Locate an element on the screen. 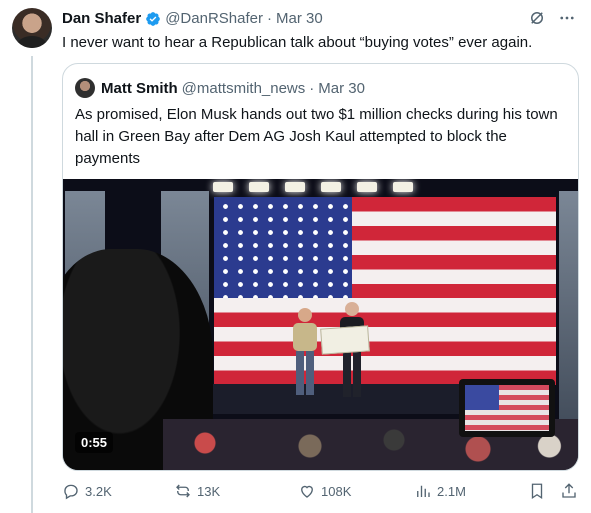 Image resolution: width=591 pixels, height=513 pixels. person-left-figure is located at coordinates (305, 351).